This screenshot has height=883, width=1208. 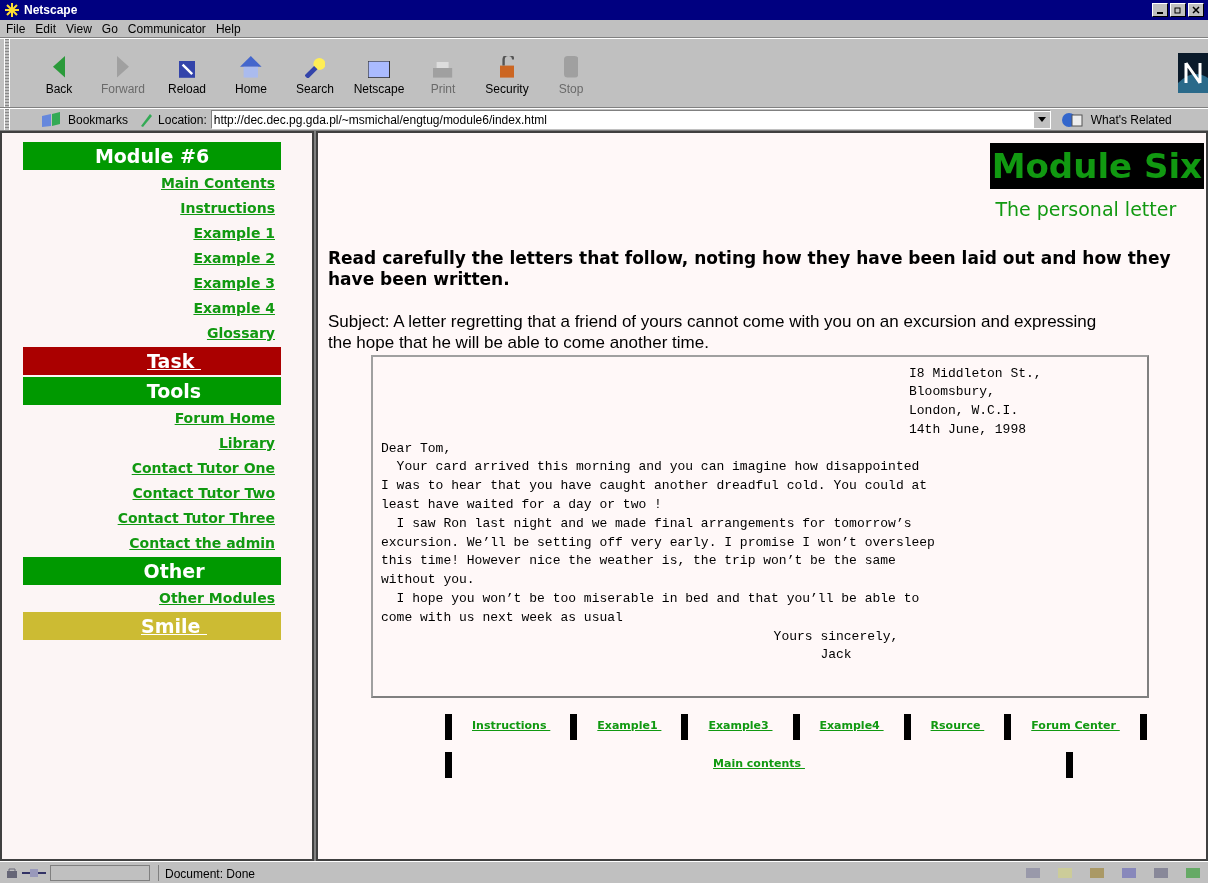 What do you see at coordinates (203, 468) in the screenshot?
I see `sidebar-link: Contact Tutor One` at bounding box center [203, 468].